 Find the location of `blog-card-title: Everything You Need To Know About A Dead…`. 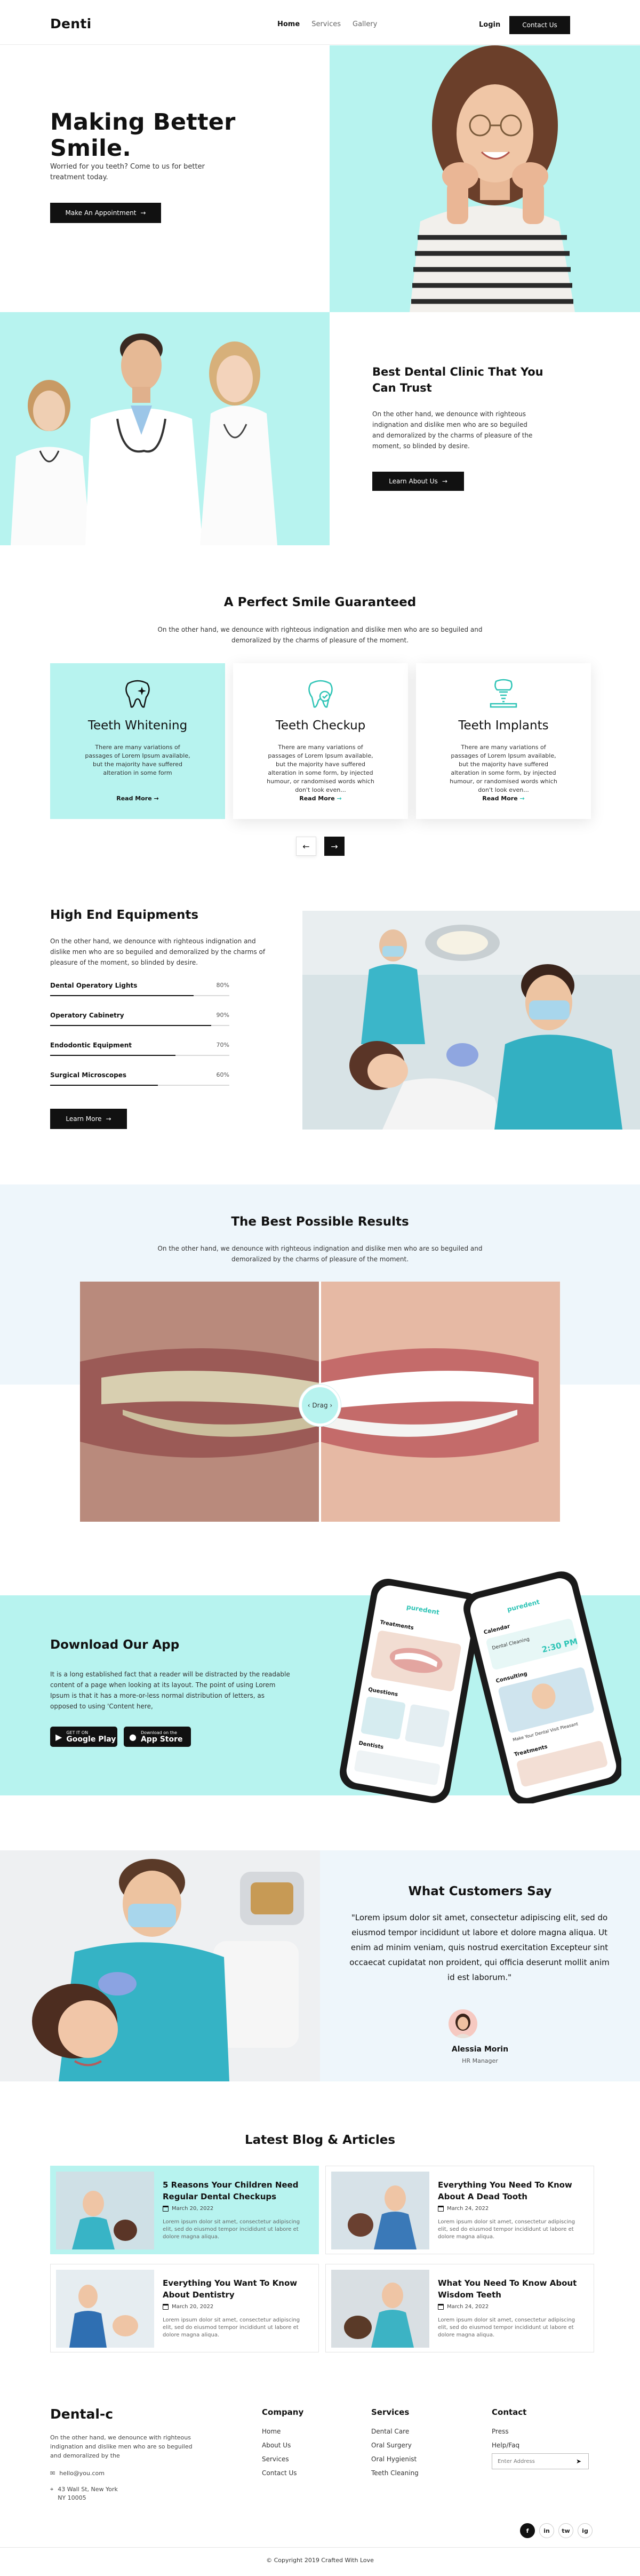

blog-card-title: Everything You Need To Know About A Dead… is located at coordinates (510, 2191).